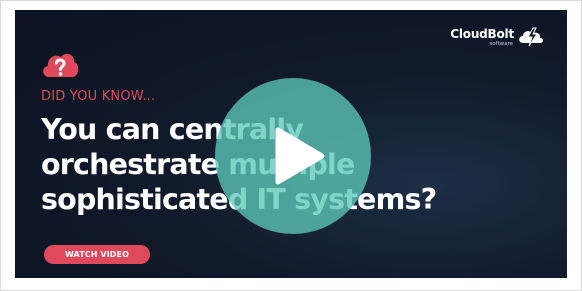 The width and height of the screenshot is (582, 291). I want to click on watch-video-button: WATCH VIDEO, so click(97, 254).